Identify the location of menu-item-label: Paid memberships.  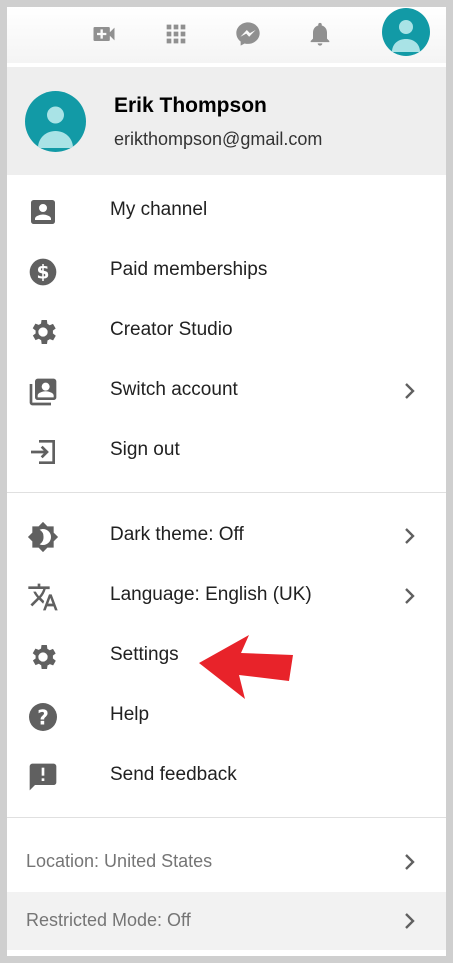
(189, 269).